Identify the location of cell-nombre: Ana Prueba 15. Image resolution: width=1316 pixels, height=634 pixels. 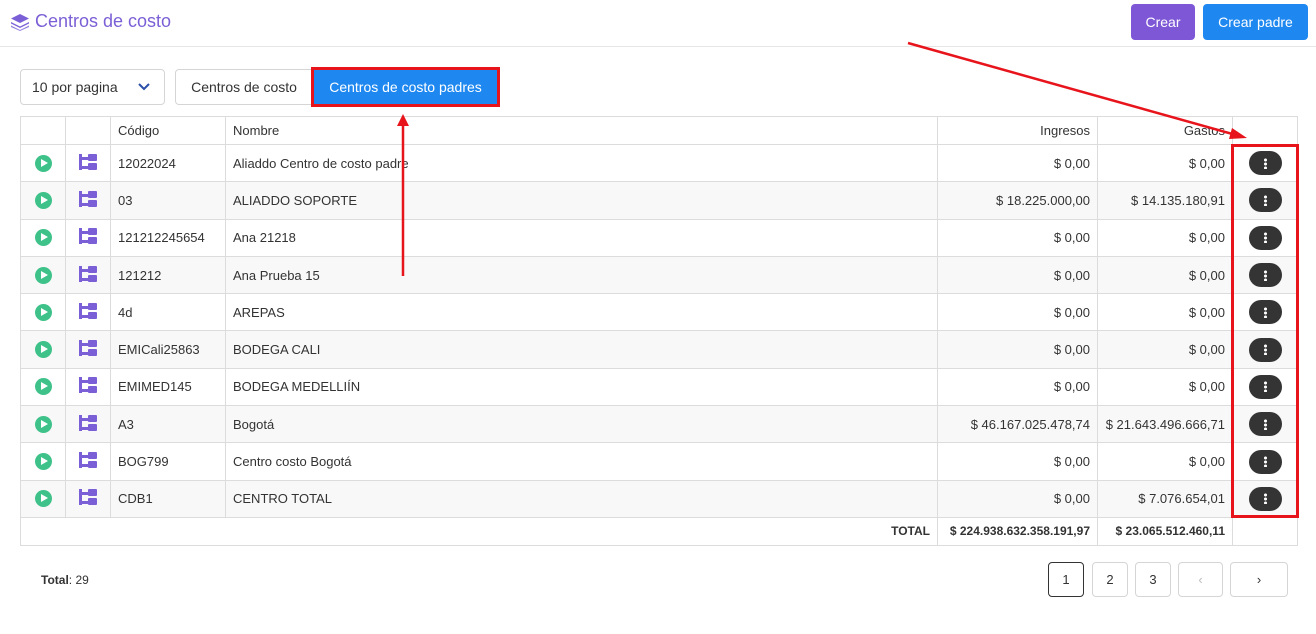
(581, 275).